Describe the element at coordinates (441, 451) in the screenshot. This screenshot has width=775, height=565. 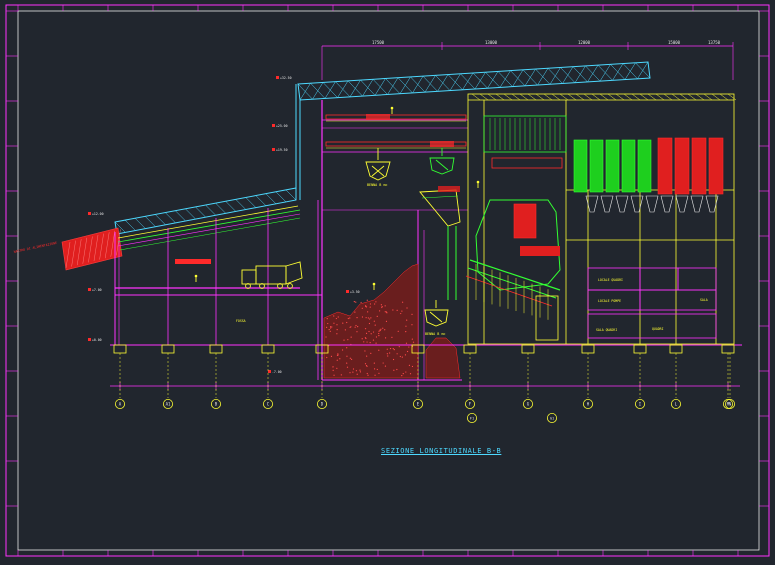
I see `drawing-title: SEZIONE LONGITUDINALE B-B` at that location.